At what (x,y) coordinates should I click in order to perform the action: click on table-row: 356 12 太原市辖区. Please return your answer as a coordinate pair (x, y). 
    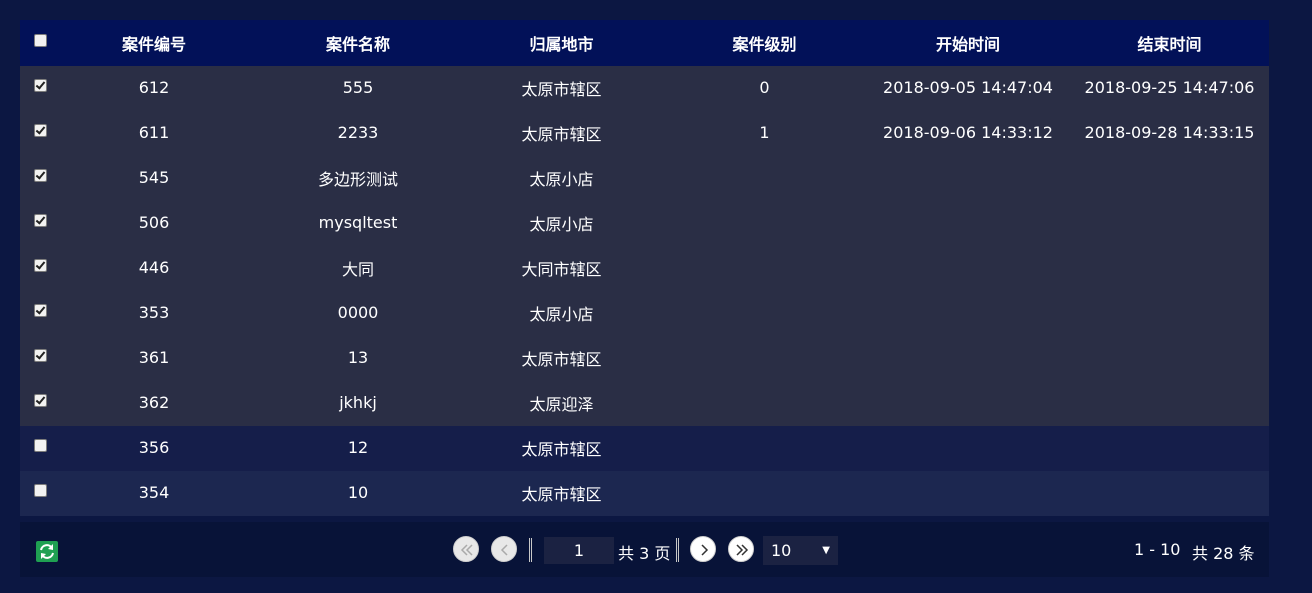
    Looking at the image, I should click on (644, 448).